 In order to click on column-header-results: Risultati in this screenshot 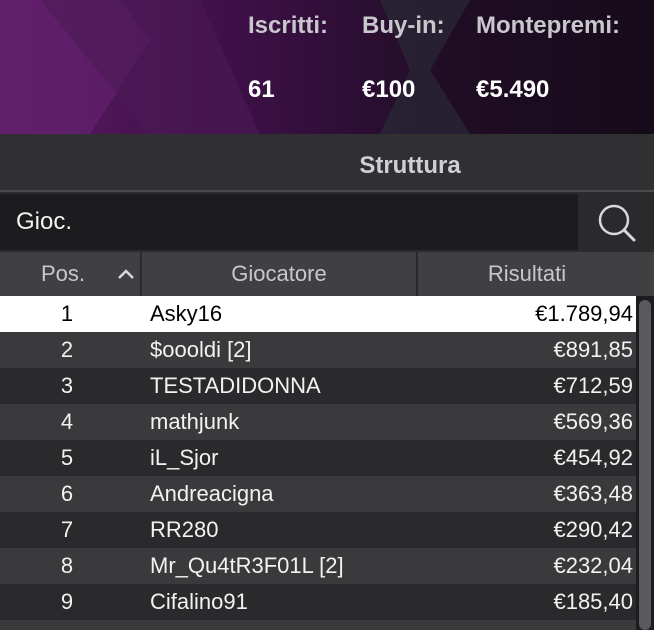, I will do `click(527, 274)`.